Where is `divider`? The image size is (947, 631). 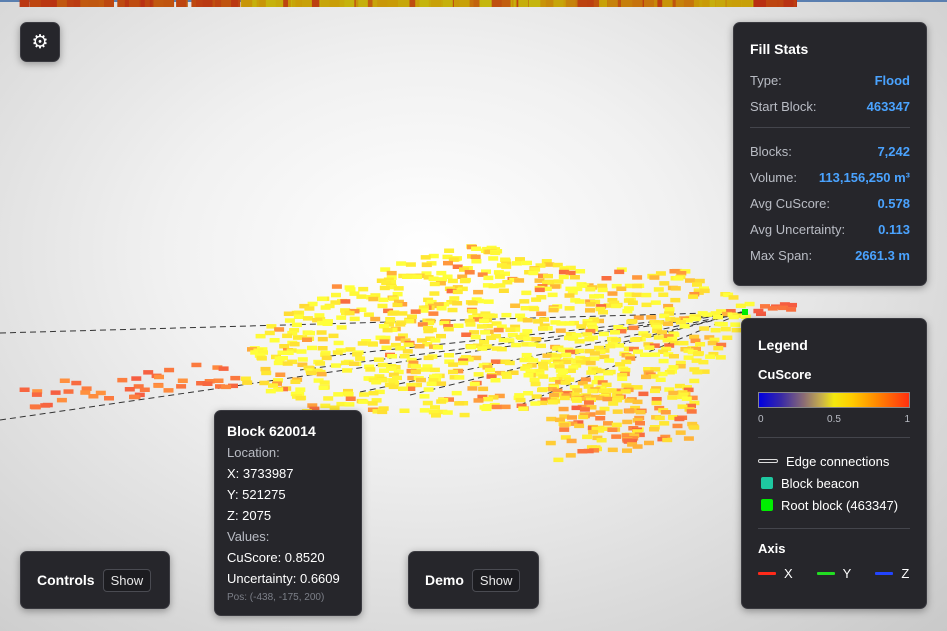
divider is located at coordinates (834, 437).